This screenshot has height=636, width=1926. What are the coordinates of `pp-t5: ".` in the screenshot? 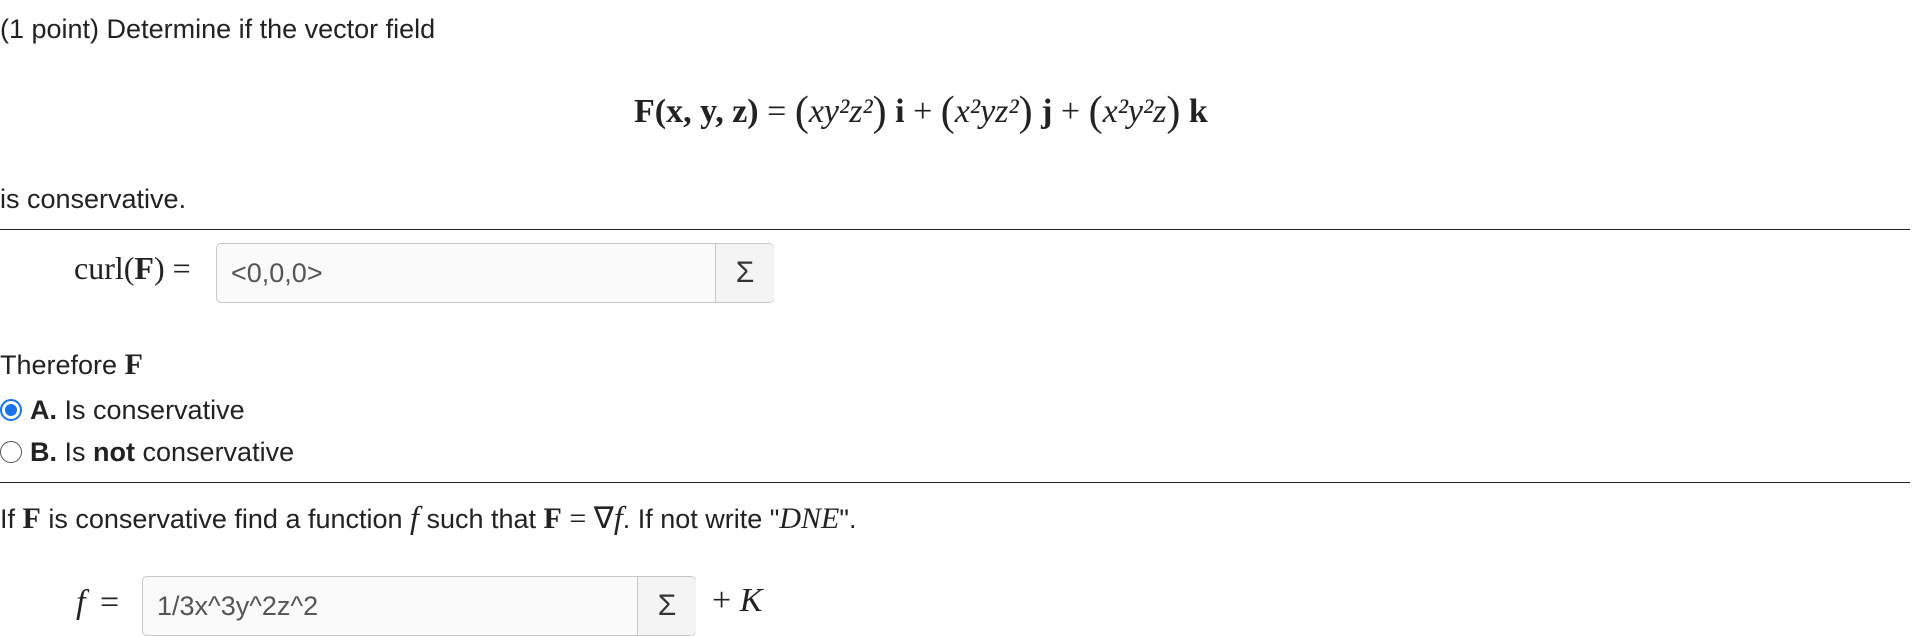 It's located at (848, 519).